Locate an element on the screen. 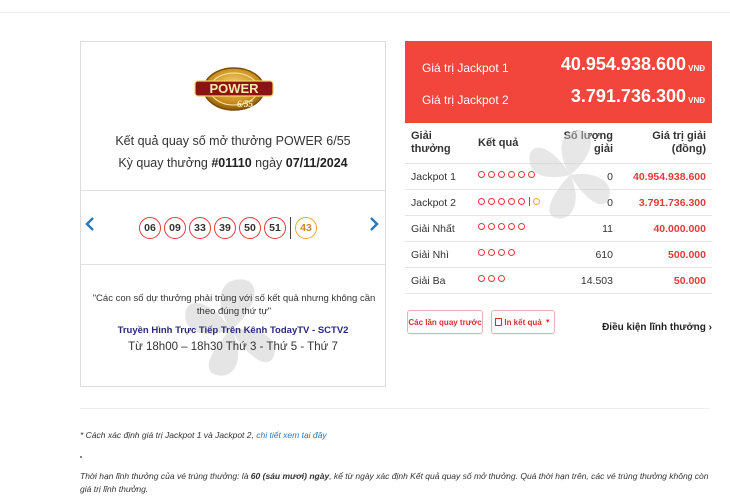  watermark-icon is located at coordinates (569, 174).